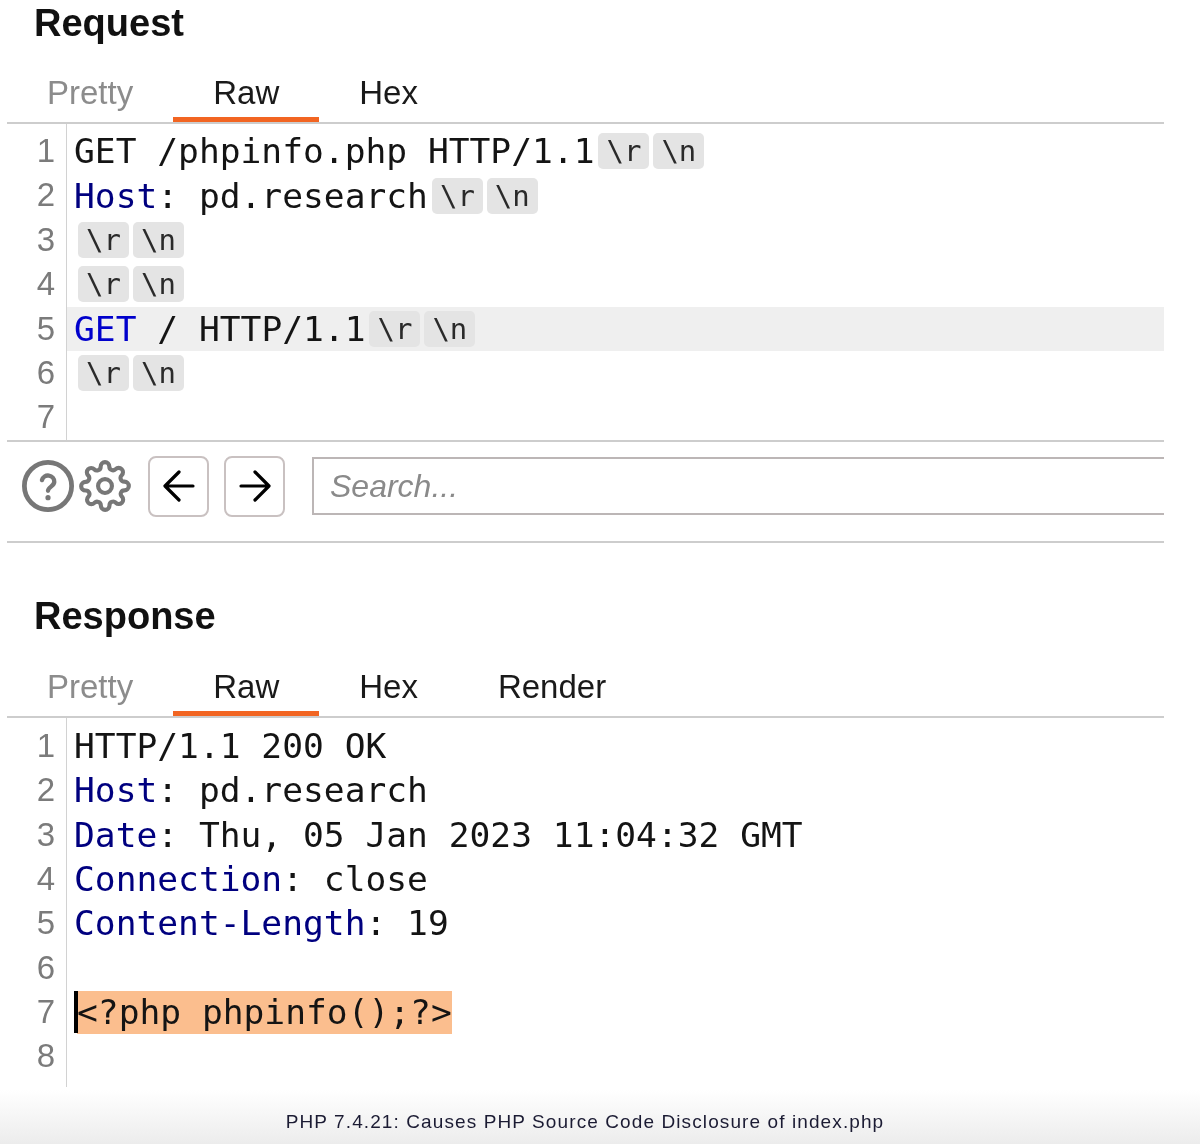 The height and width of the screenshot is (1144, 1200). What do you see at coordinates (230, 745) in the screenshot?
I see `code-text: HTTP/1.1 200 OK` at bounding box center [230, 745].